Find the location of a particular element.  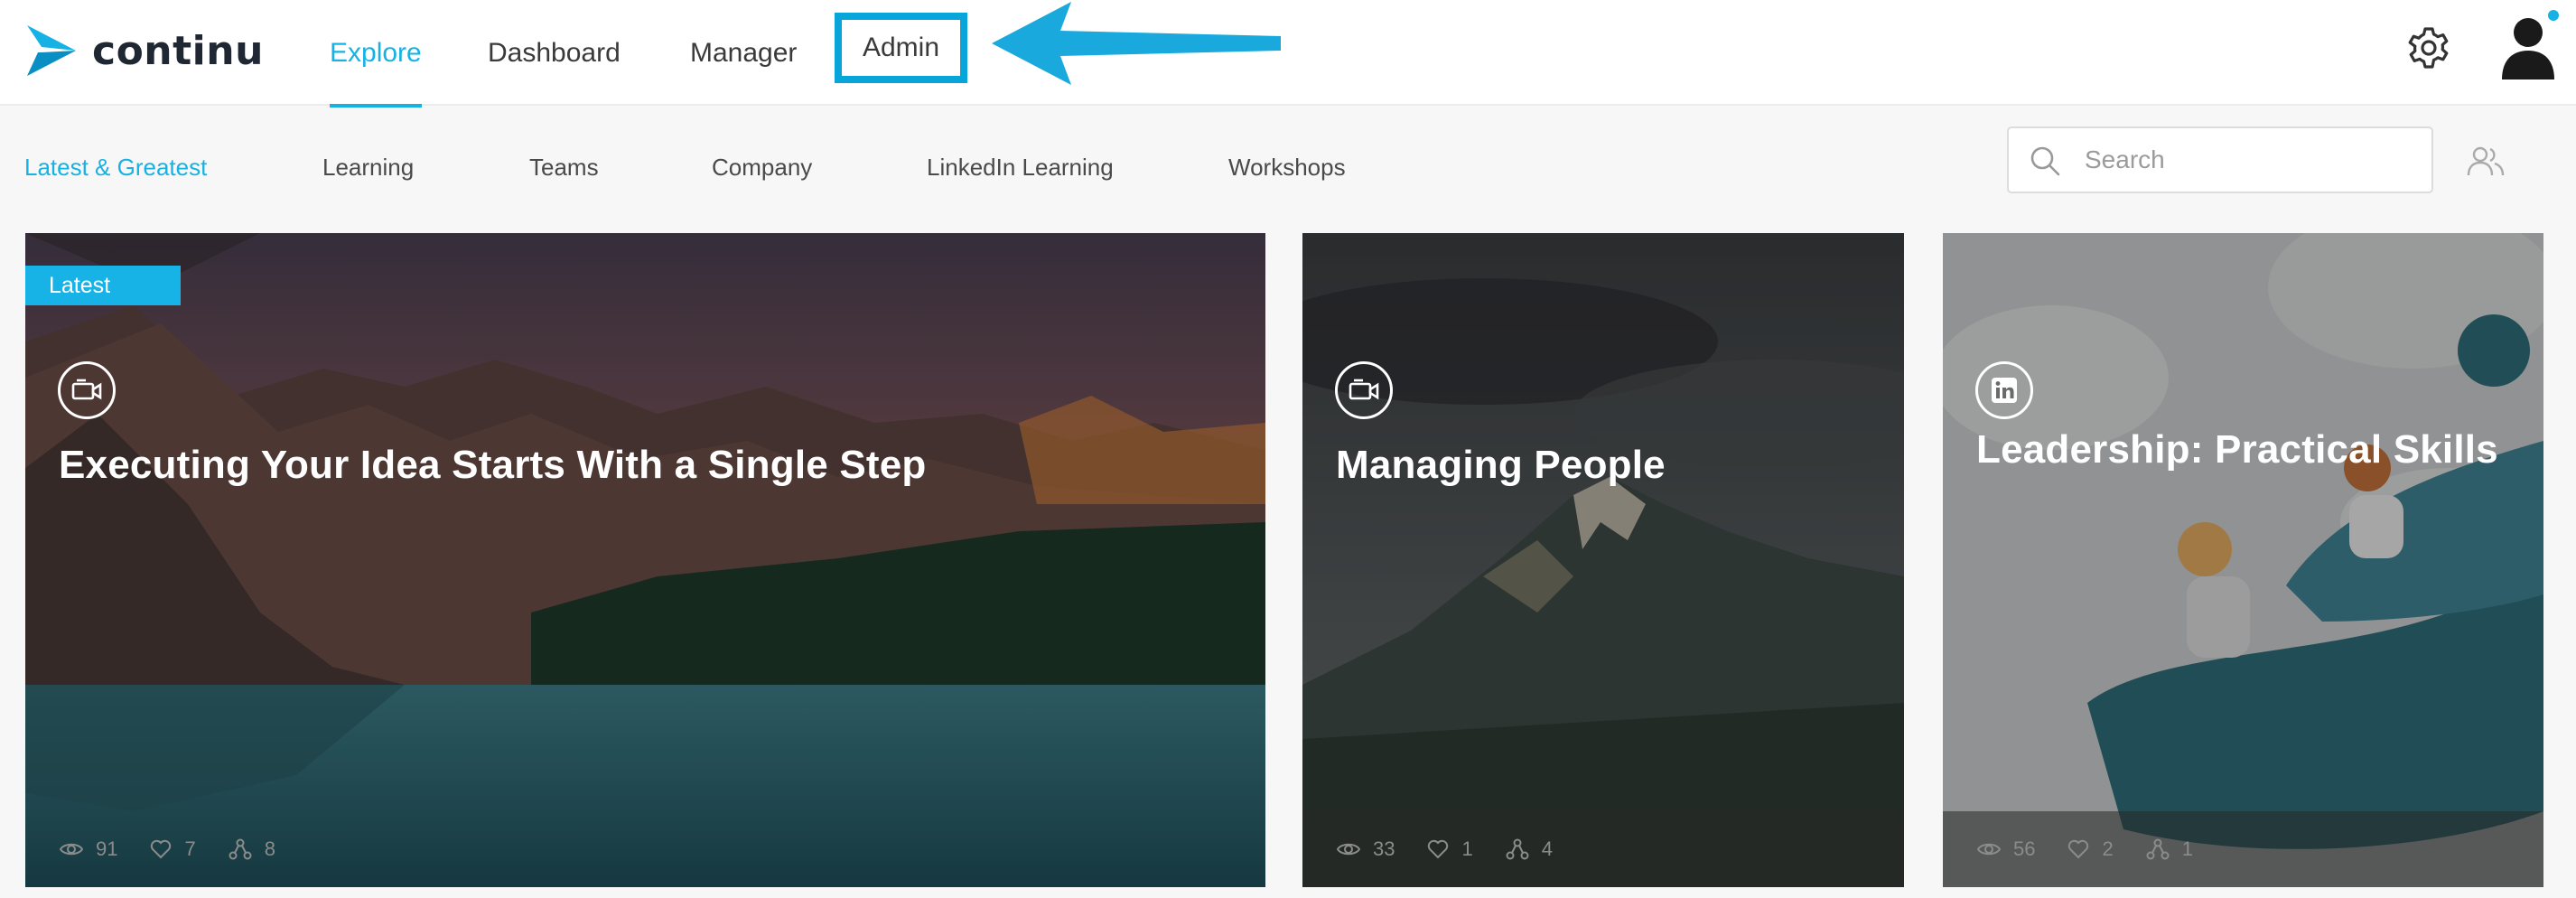

nav-explore: Explore is located at coordinates (376, 54).